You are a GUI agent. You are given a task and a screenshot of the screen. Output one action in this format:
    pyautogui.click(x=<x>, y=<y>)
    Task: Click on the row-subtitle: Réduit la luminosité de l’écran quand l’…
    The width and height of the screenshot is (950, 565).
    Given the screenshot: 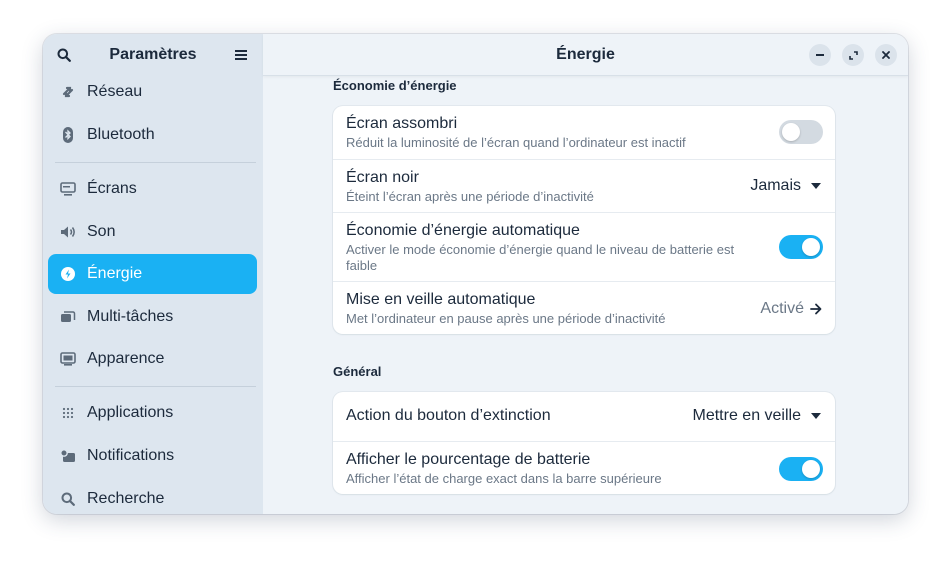 What is the action you would take?
    pyautogui.click(x=516, y=142)
    